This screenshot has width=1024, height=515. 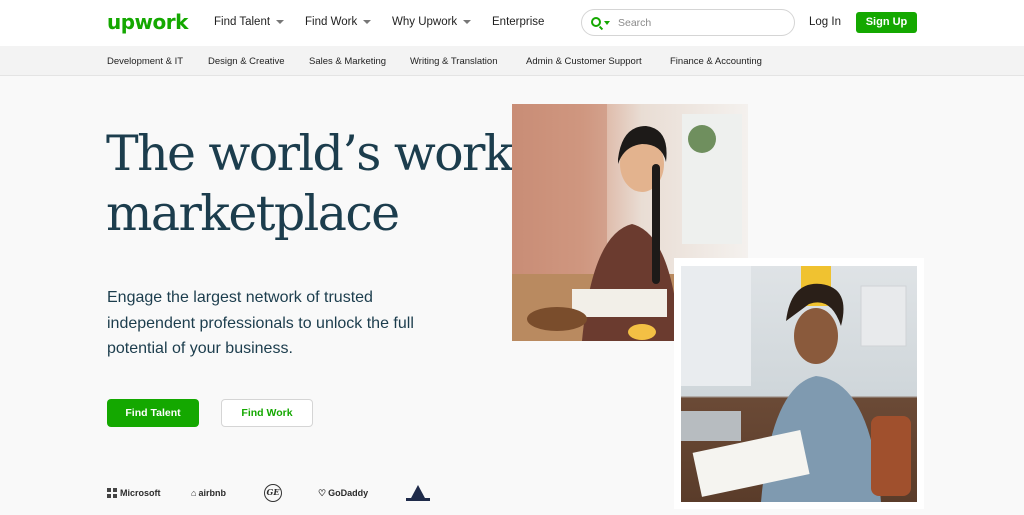 I want to click on search-icon, so click(x=596, y=22).